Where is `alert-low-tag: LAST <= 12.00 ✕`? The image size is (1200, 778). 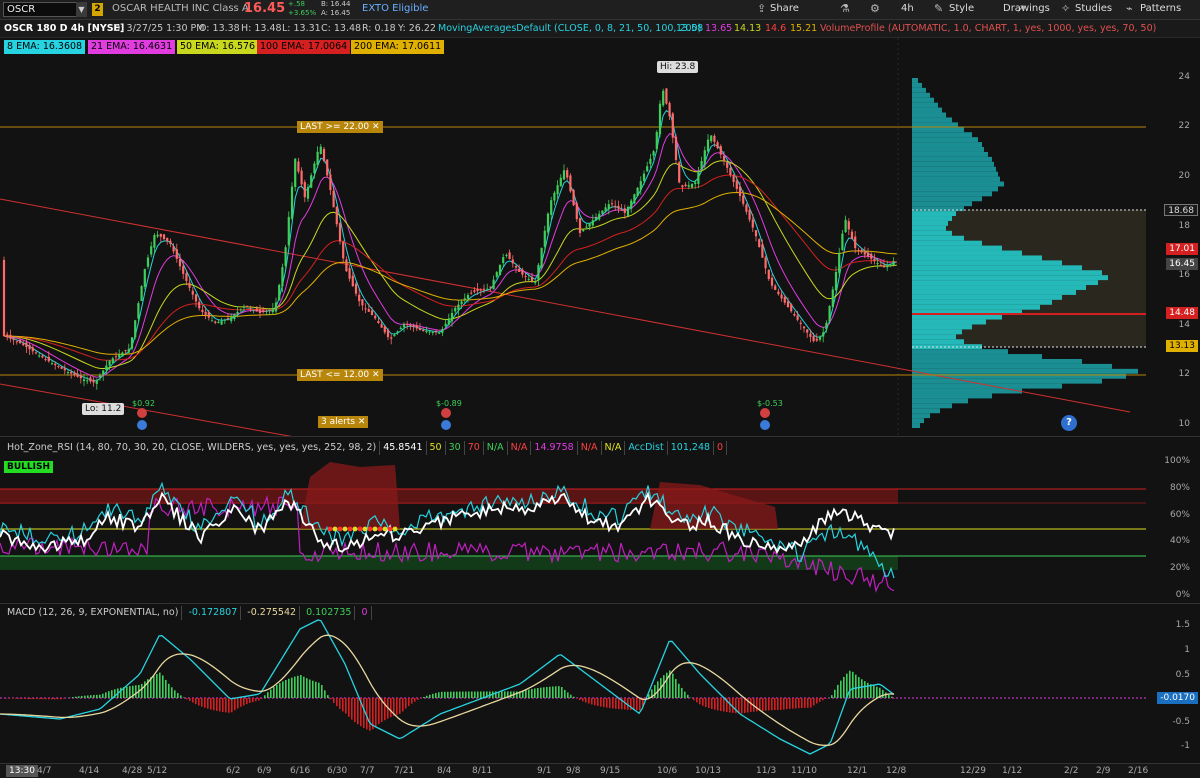 alert-low-tag: LAST <= 12.00 ✕ is located at coordinates (340, 375).